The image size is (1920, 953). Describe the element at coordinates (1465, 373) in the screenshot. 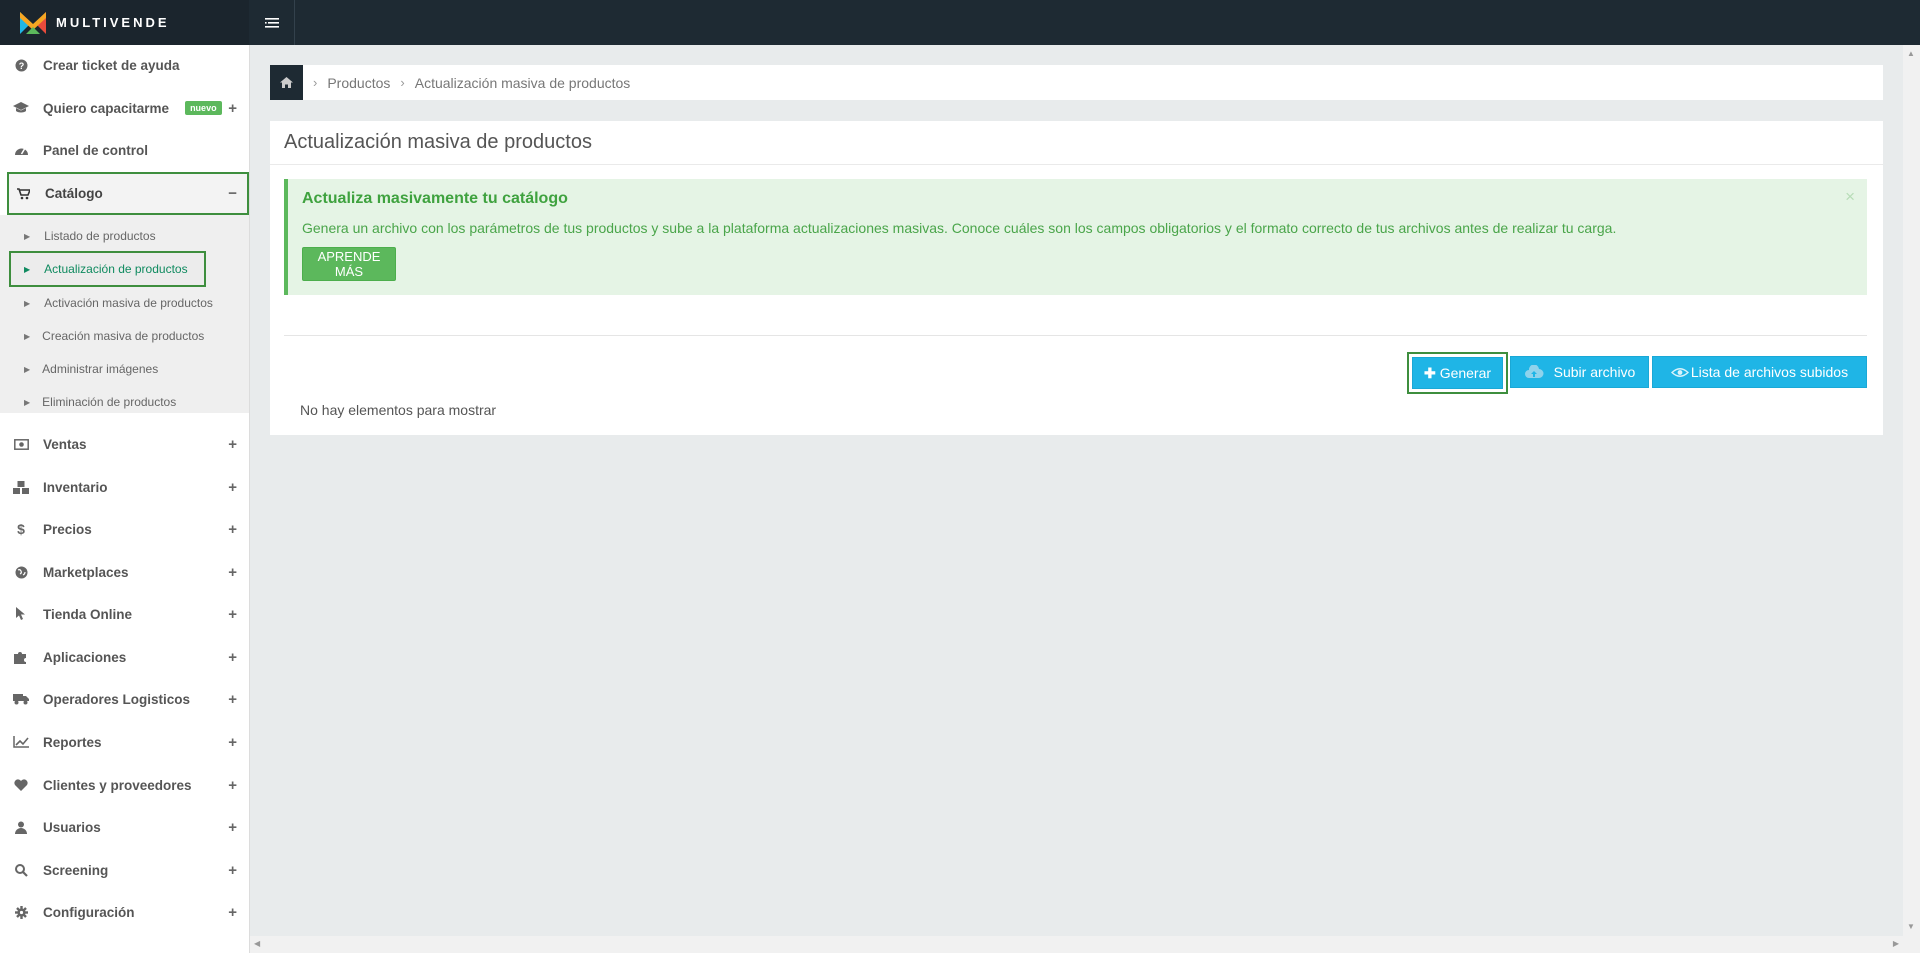

I see `generar-label: Generar` at that location.